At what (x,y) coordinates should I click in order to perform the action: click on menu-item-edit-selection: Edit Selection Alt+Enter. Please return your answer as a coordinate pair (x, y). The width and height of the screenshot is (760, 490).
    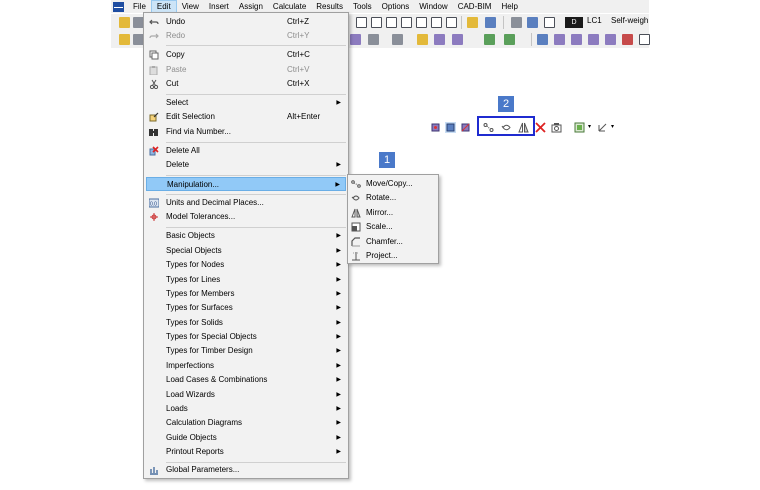
    Looking at the image, I should click on (246, 117).